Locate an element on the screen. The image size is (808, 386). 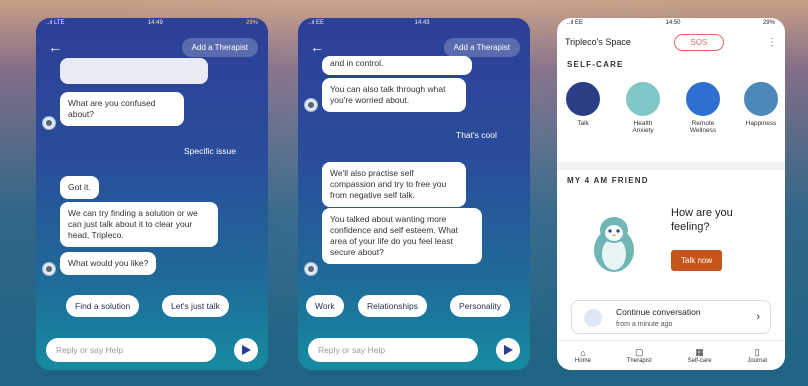
status-bar: ..ıl EE 14:50 29% is located at coordinates (671, 25).